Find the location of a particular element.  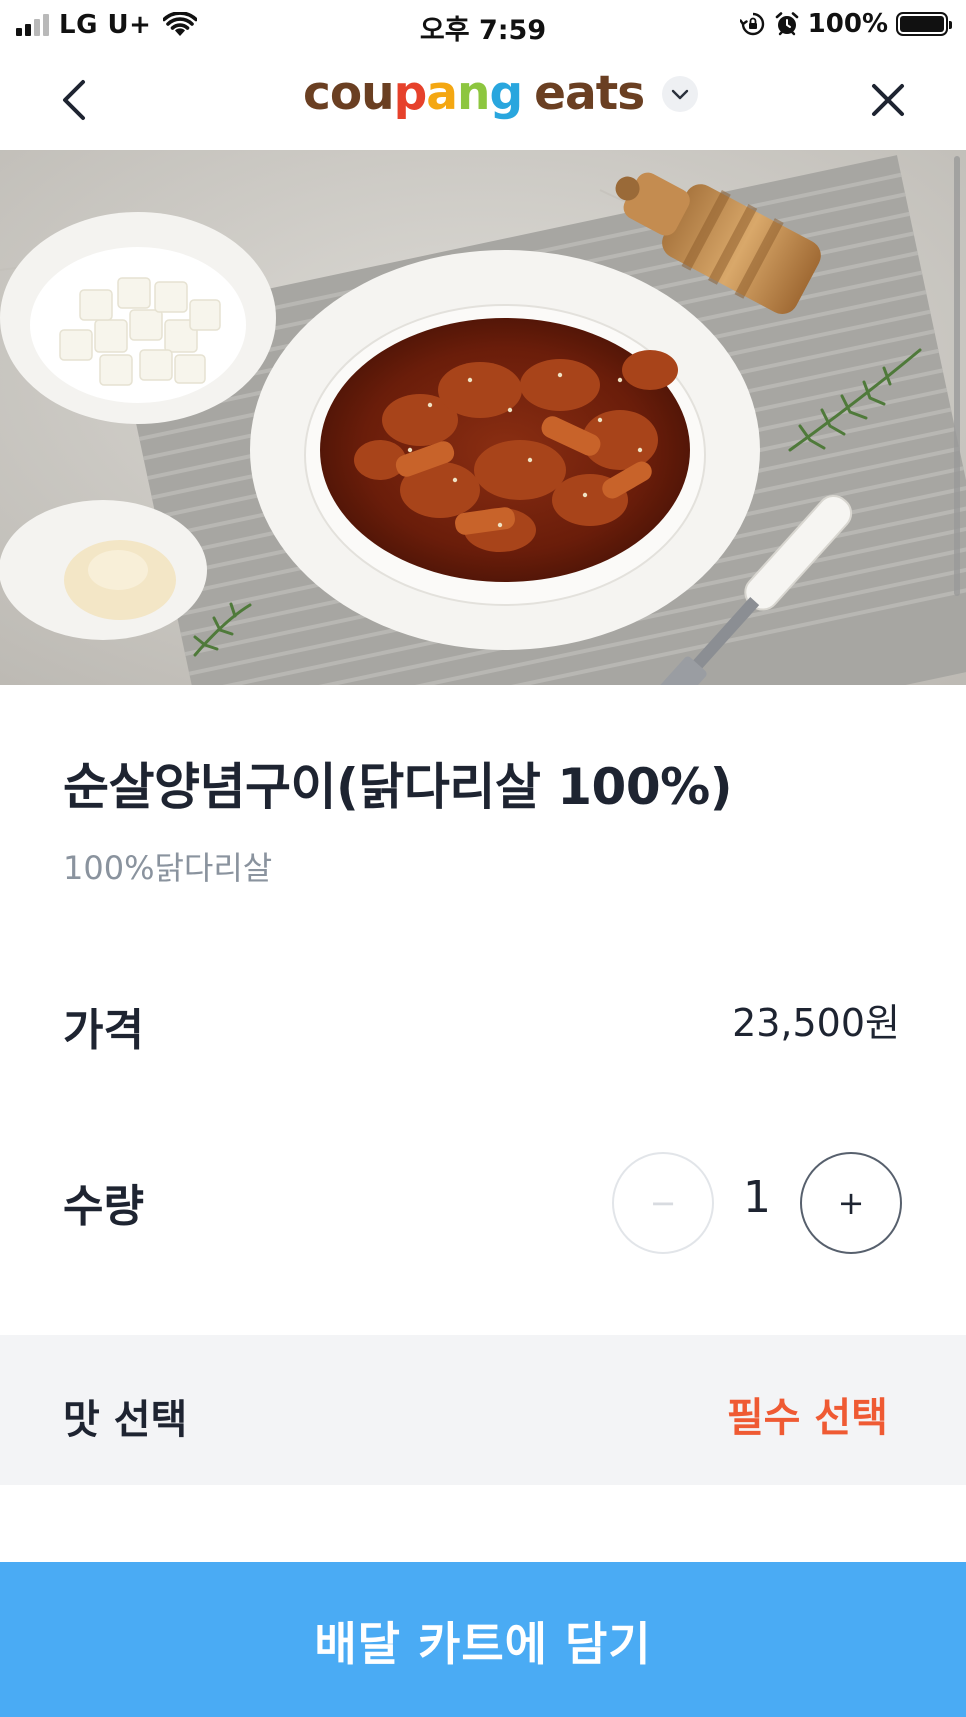

plus-icon: + is located at coordinates (851, 1203).